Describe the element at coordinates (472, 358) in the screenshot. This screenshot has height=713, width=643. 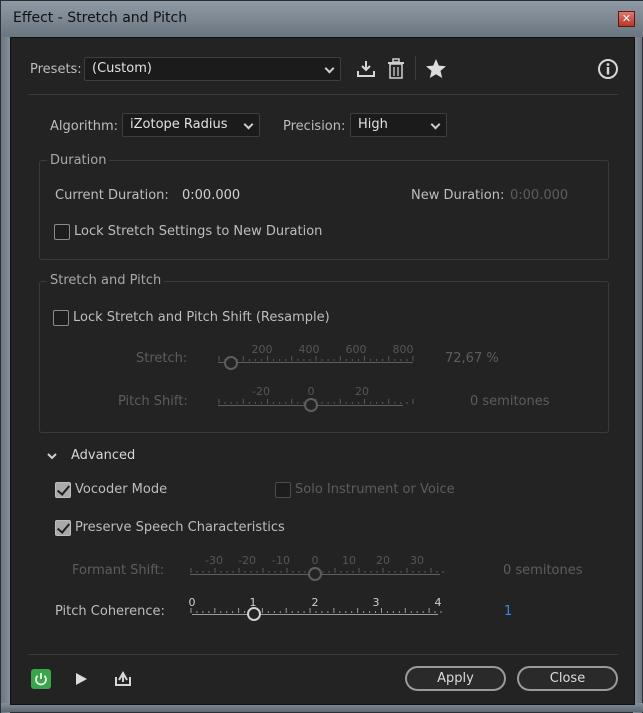
I see `stretch-value: 72,67 %` at that location.